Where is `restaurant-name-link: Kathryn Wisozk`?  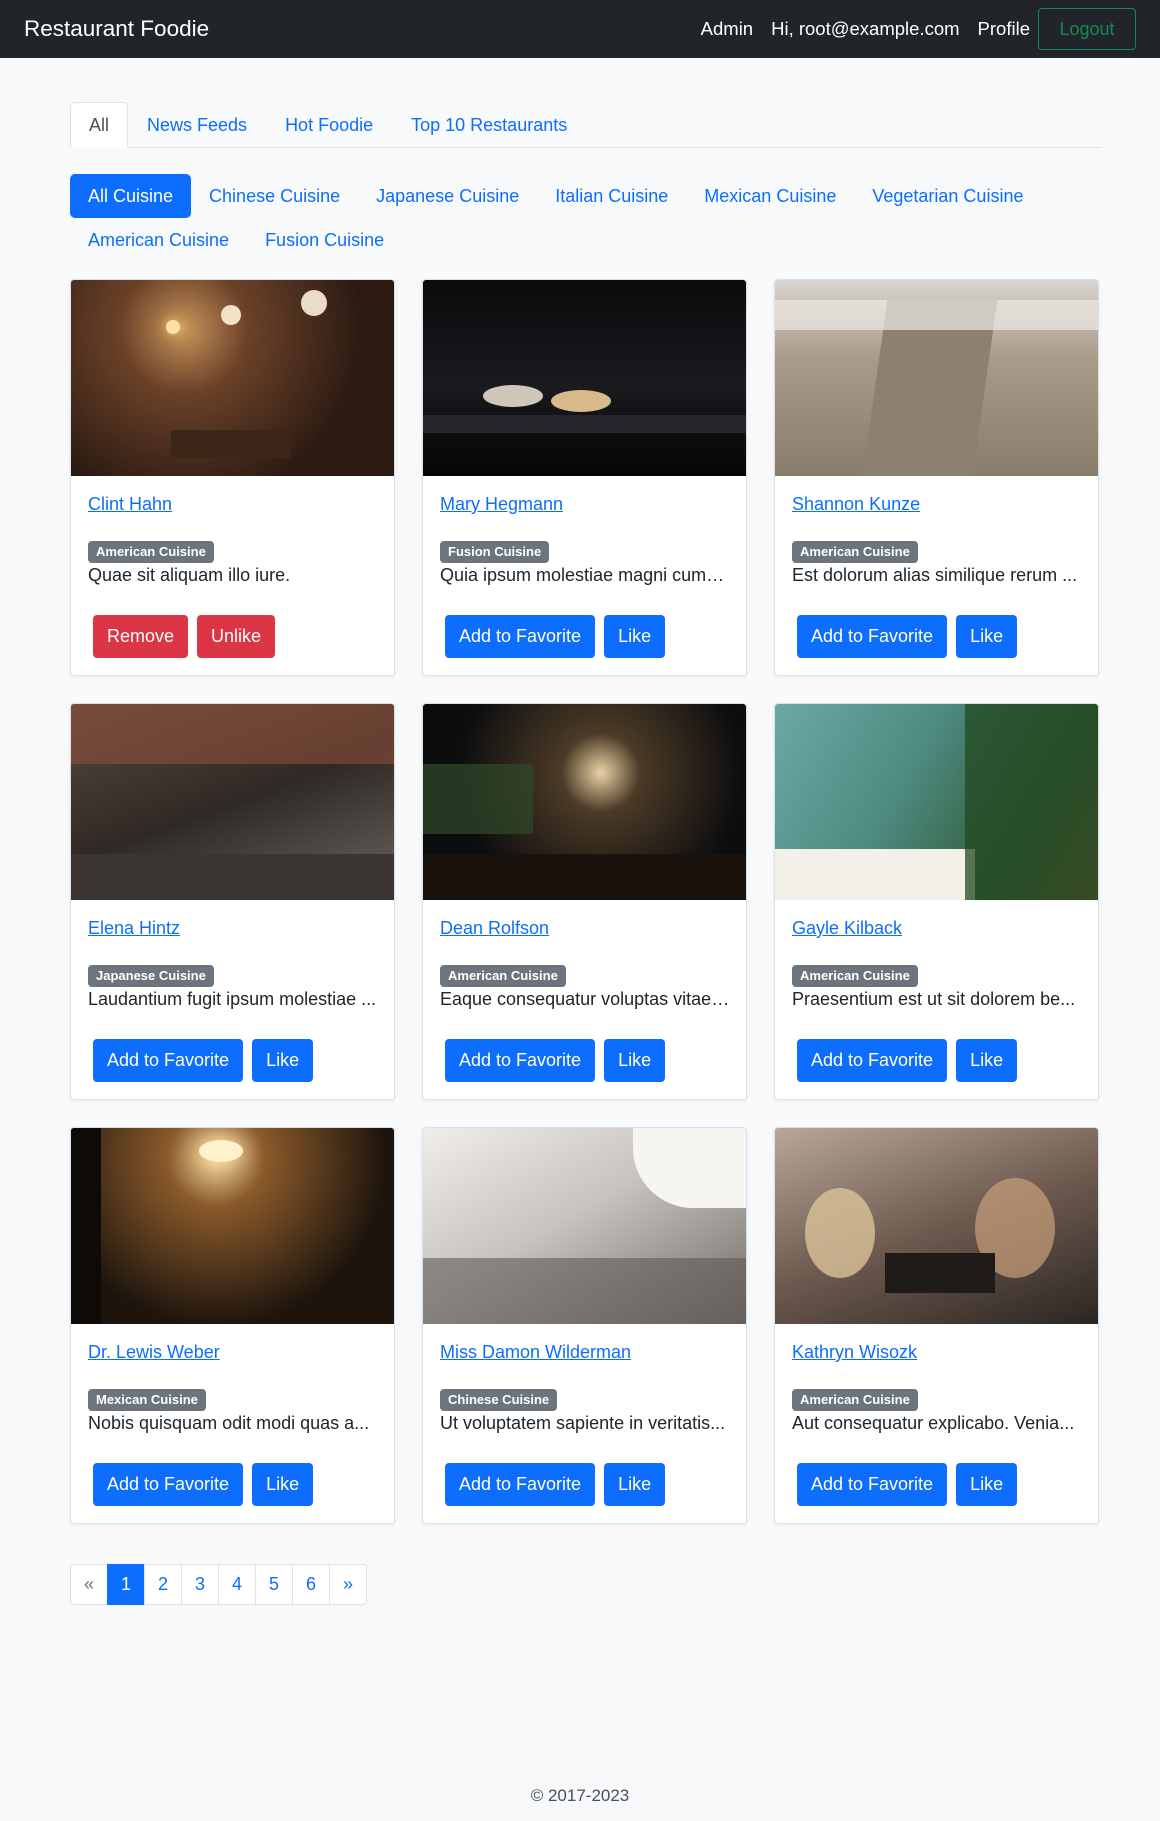
restaurant-name-link: Kathryn Wisozk is located at coordinates (854, 1356).